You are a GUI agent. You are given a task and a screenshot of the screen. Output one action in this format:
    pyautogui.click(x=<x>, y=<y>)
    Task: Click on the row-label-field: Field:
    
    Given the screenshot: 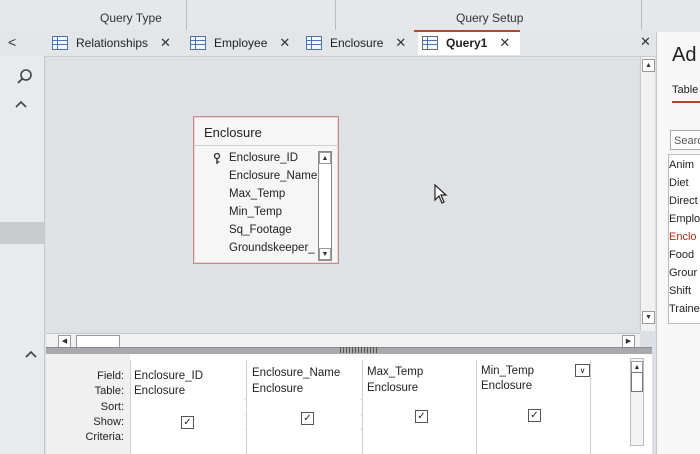 What is the action you would take?
    pyautogui.click(x=110, y=376)
    